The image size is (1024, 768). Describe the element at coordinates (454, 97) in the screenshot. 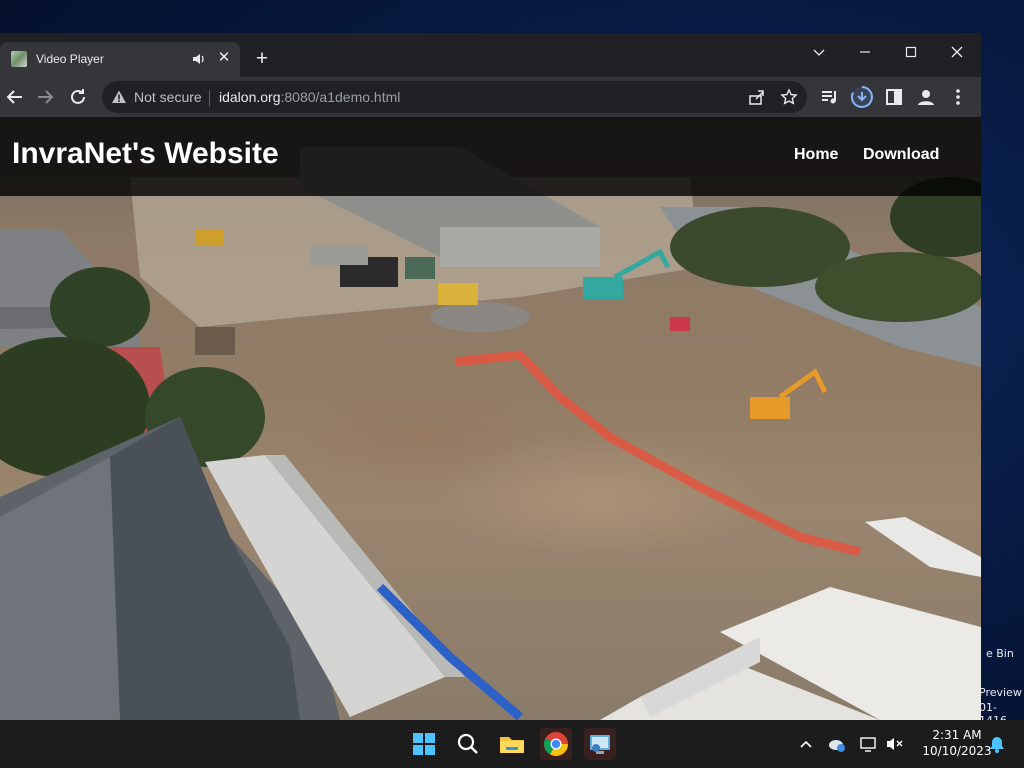

I see `address-bar: Not secure idalon.org:8080/a1demo.html` at that location.